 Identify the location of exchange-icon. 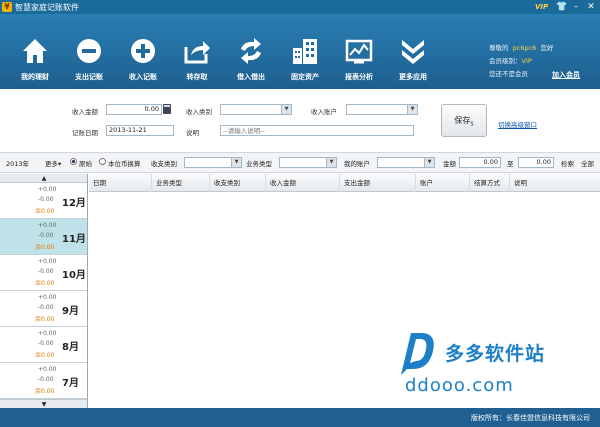
(251, 51).